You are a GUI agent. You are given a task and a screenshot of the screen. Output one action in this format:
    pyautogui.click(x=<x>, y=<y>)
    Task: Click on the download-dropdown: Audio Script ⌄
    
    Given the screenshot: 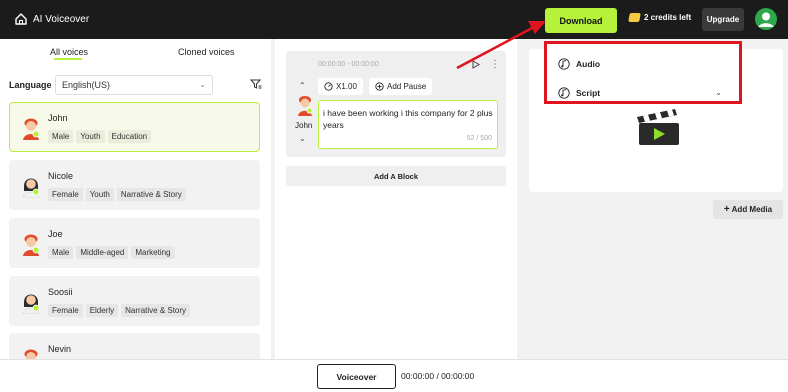 What is the action you would take?
    pyautogui.click(x=643, y=72)
    